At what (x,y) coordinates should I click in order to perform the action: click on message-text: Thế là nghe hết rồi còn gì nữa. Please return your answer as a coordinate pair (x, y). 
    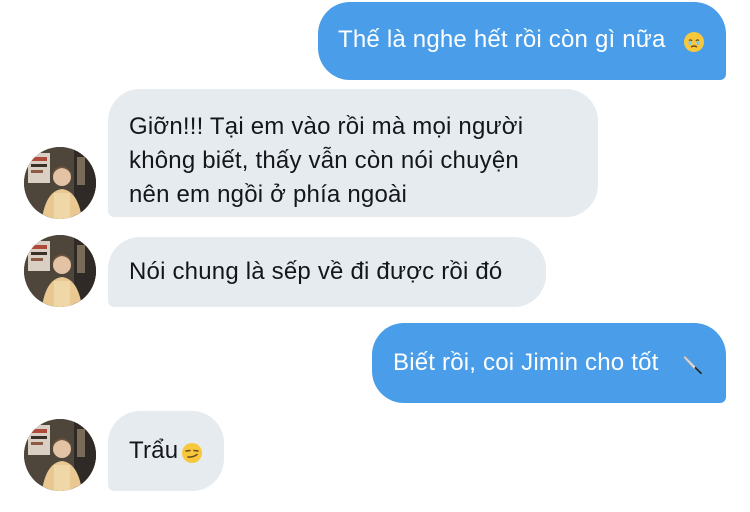
    Looking at the image, I should click on (502, 39).